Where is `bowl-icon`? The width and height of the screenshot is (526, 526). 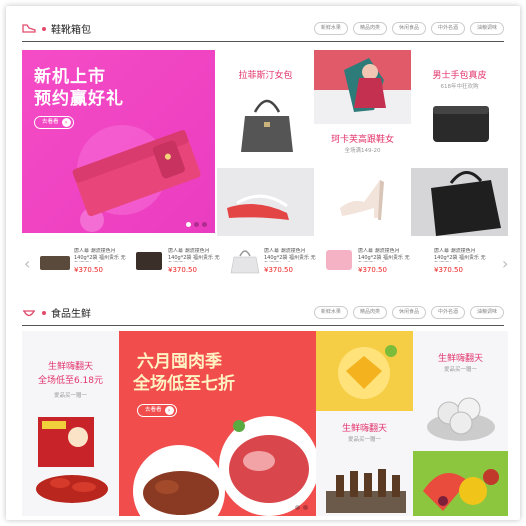
bowl-icon is located at coordinates (29, 313).